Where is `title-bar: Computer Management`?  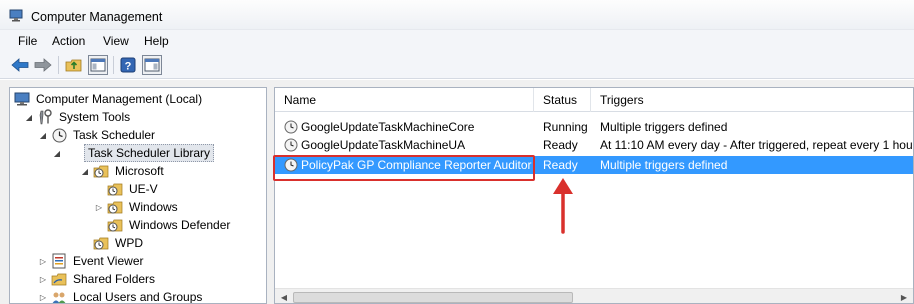 title-bar: Computer Management is located at coordinates (457, 15).